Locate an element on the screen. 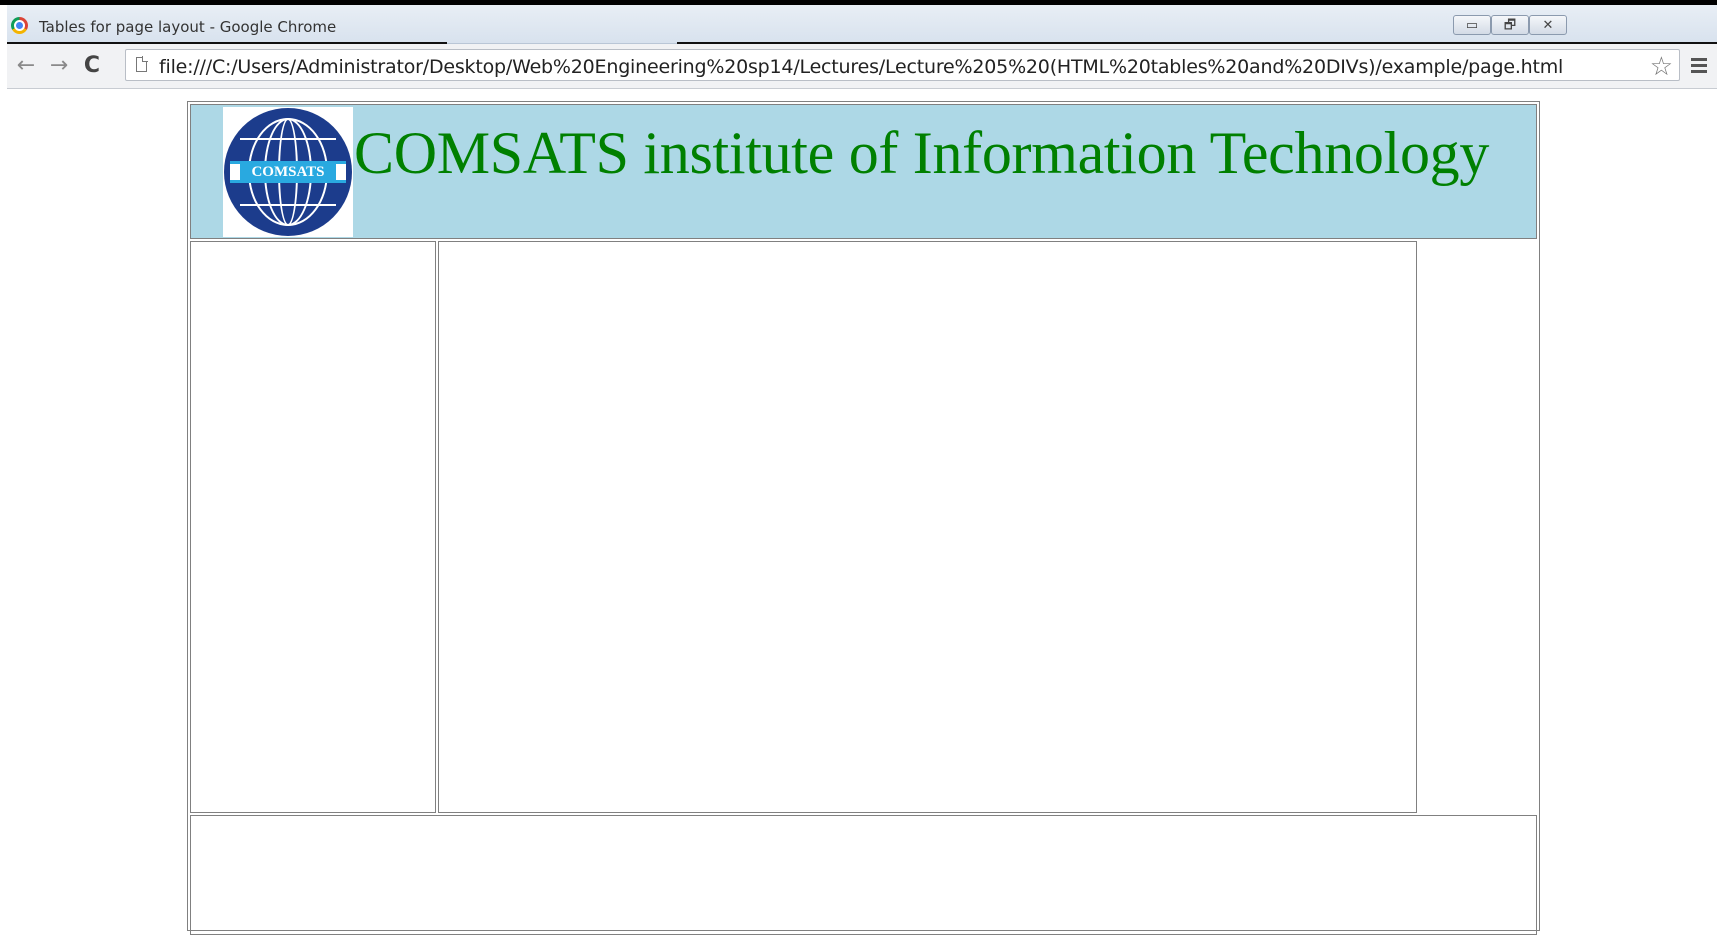 This screenshot has width=1717, height=935. close-button: ✕ is located at coordinates (1548, 25).